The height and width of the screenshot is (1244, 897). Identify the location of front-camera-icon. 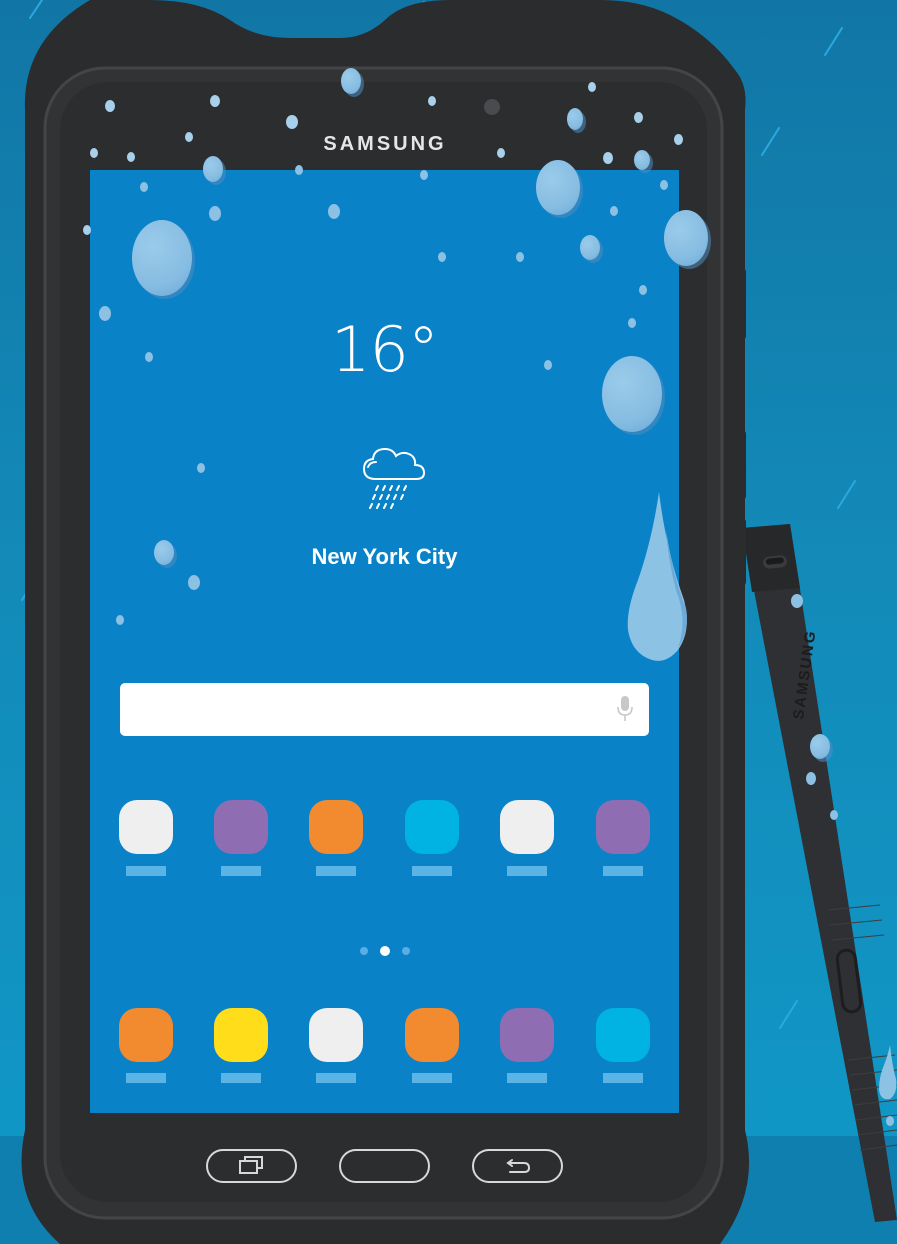
(492, 107).